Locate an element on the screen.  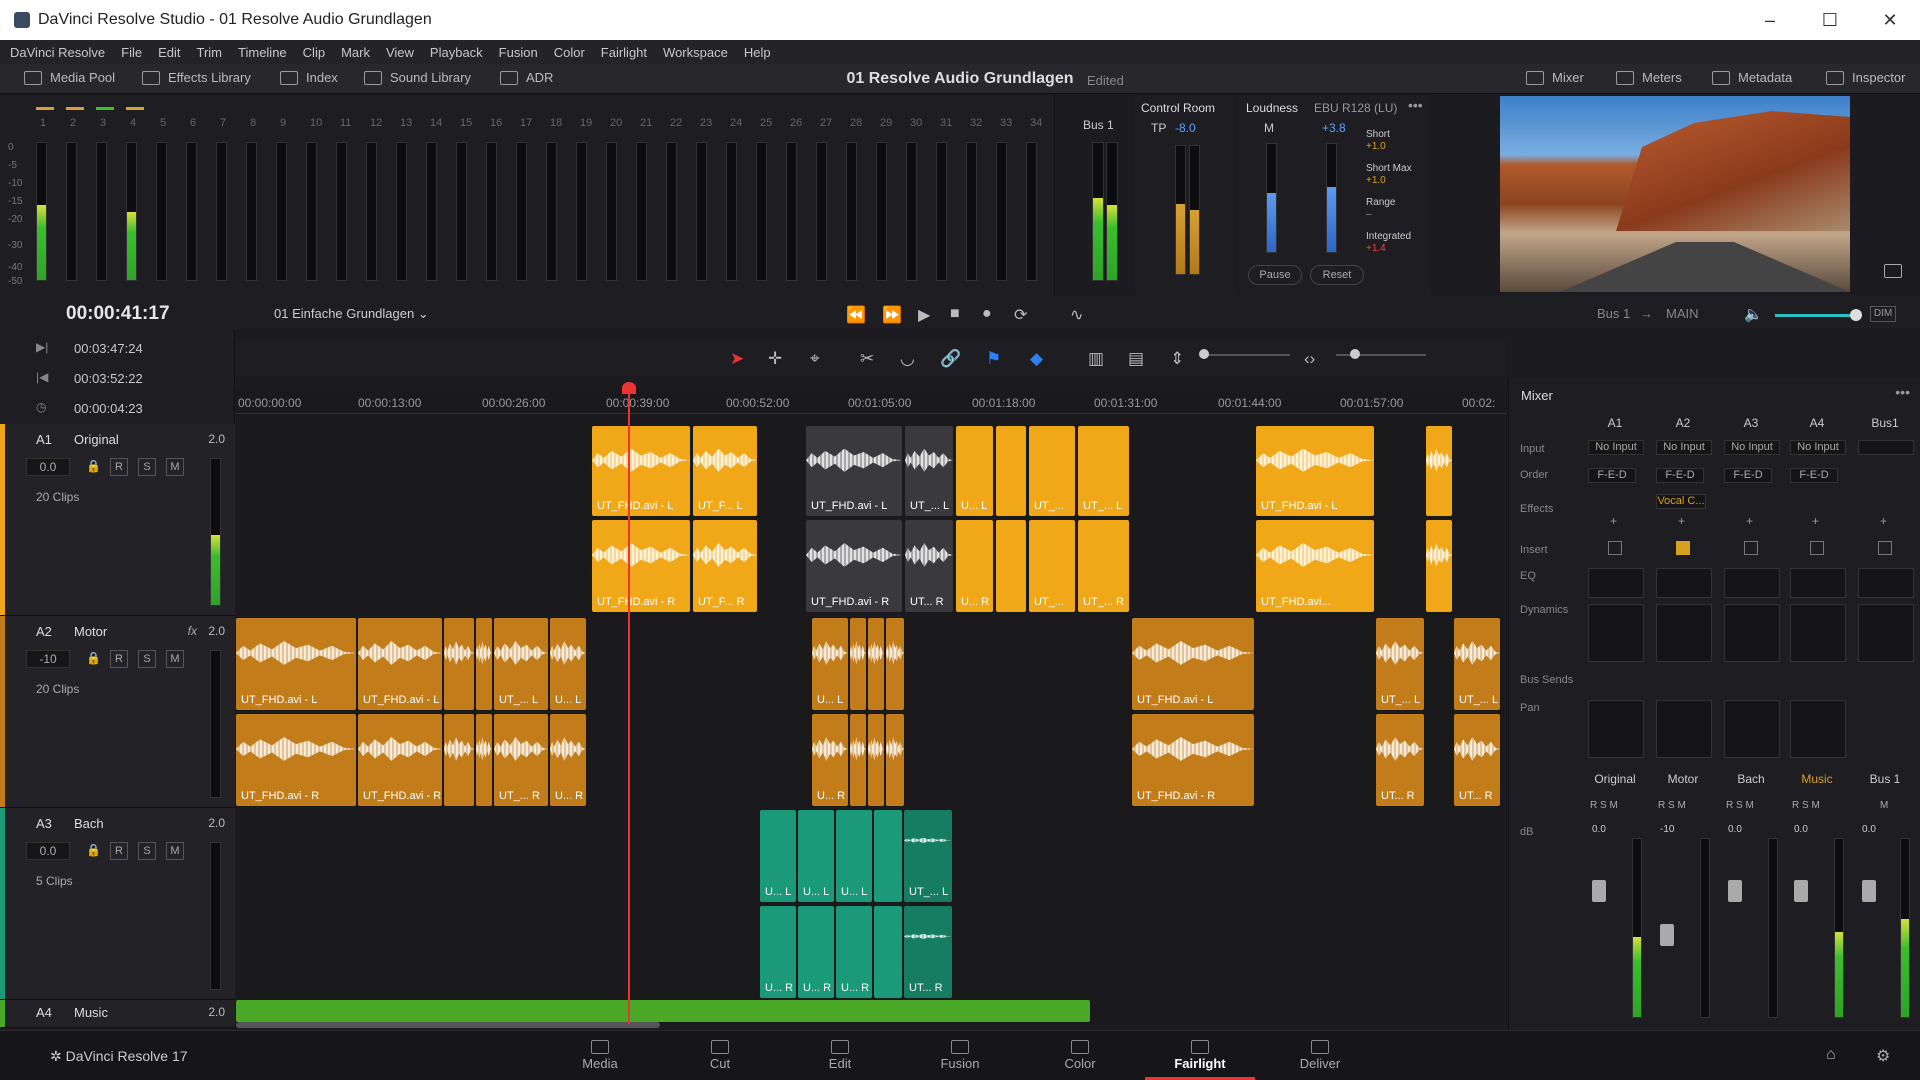
menu-view: View is located at coordinates (400, 52).